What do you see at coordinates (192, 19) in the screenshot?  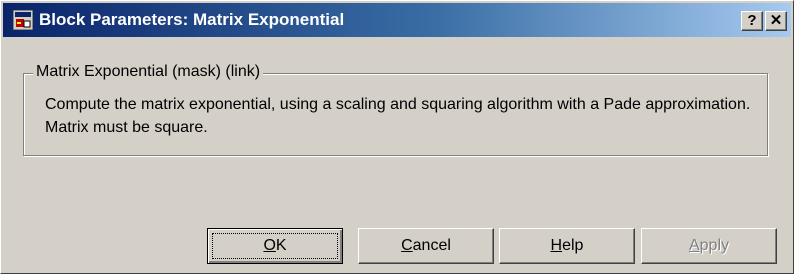 I see `window-title: Block Parameters: Matrix Exponential` at bounding box center [192, 19].